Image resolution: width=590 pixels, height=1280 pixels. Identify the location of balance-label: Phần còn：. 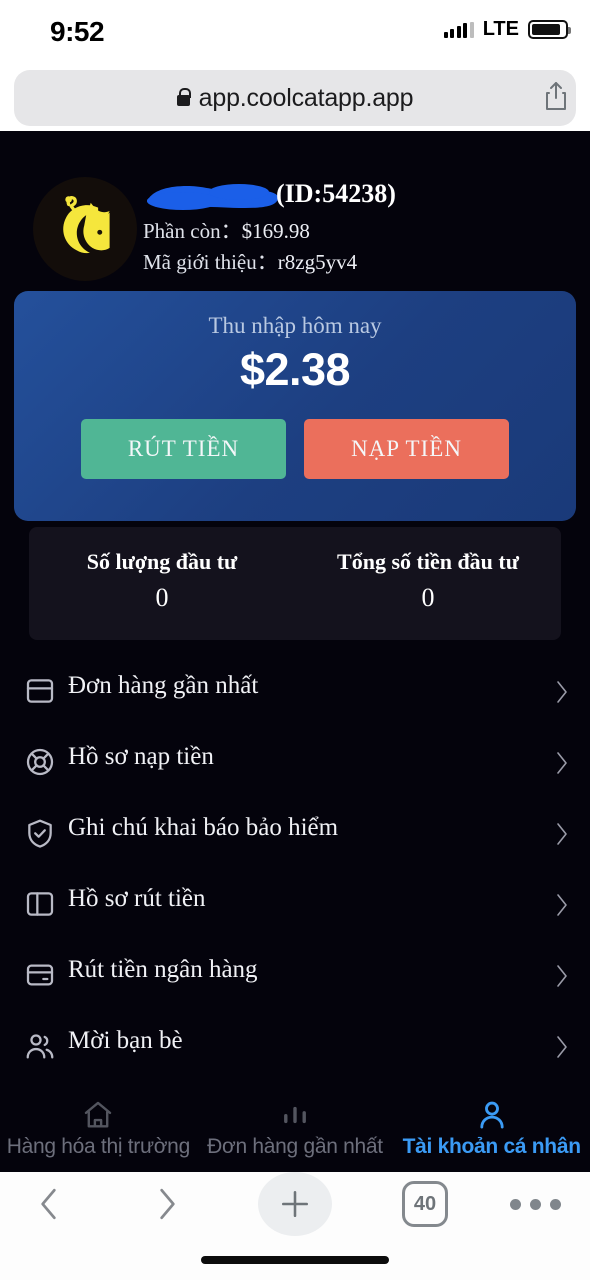
(192, 231).